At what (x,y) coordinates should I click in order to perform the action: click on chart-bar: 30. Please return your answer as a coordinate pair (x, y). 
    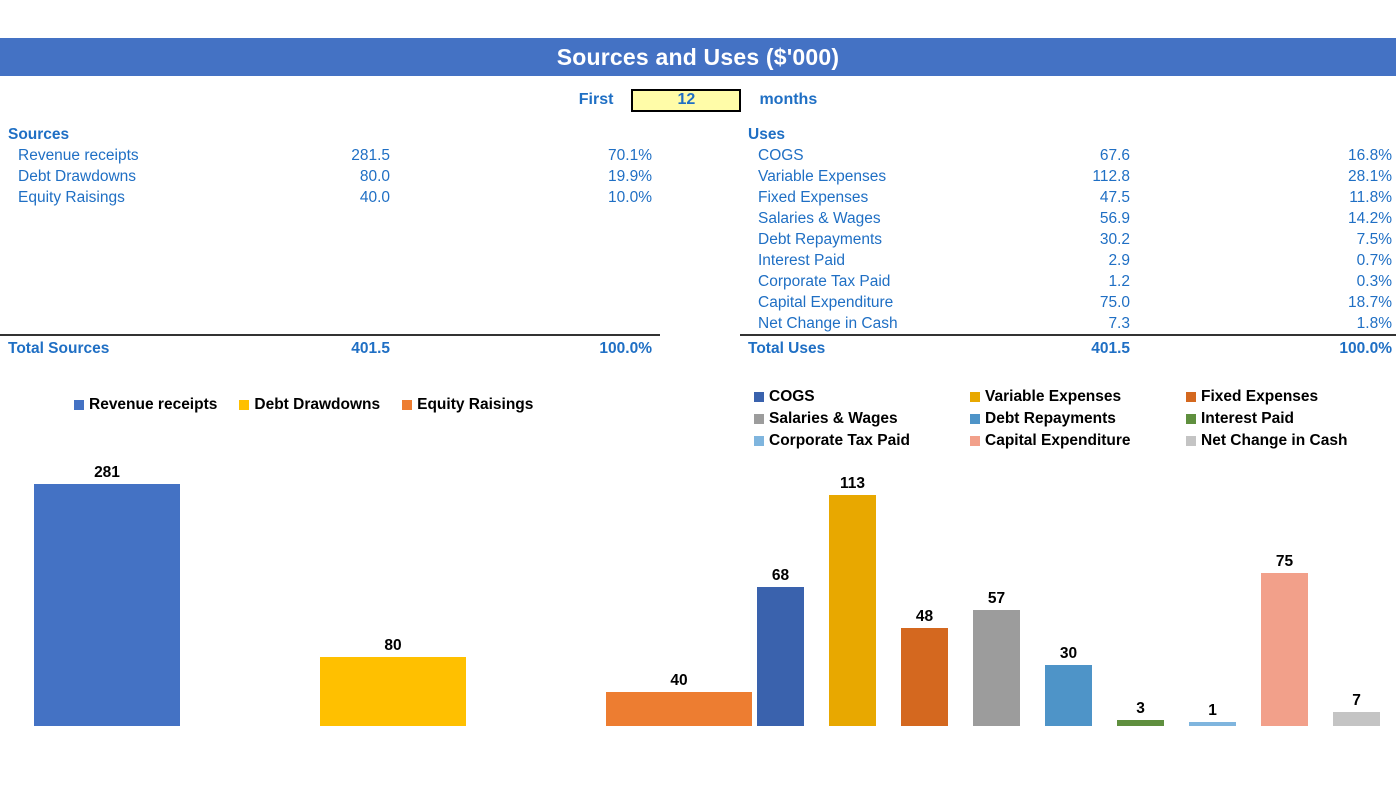
    Looking at the image, I should click on (1068, 684).